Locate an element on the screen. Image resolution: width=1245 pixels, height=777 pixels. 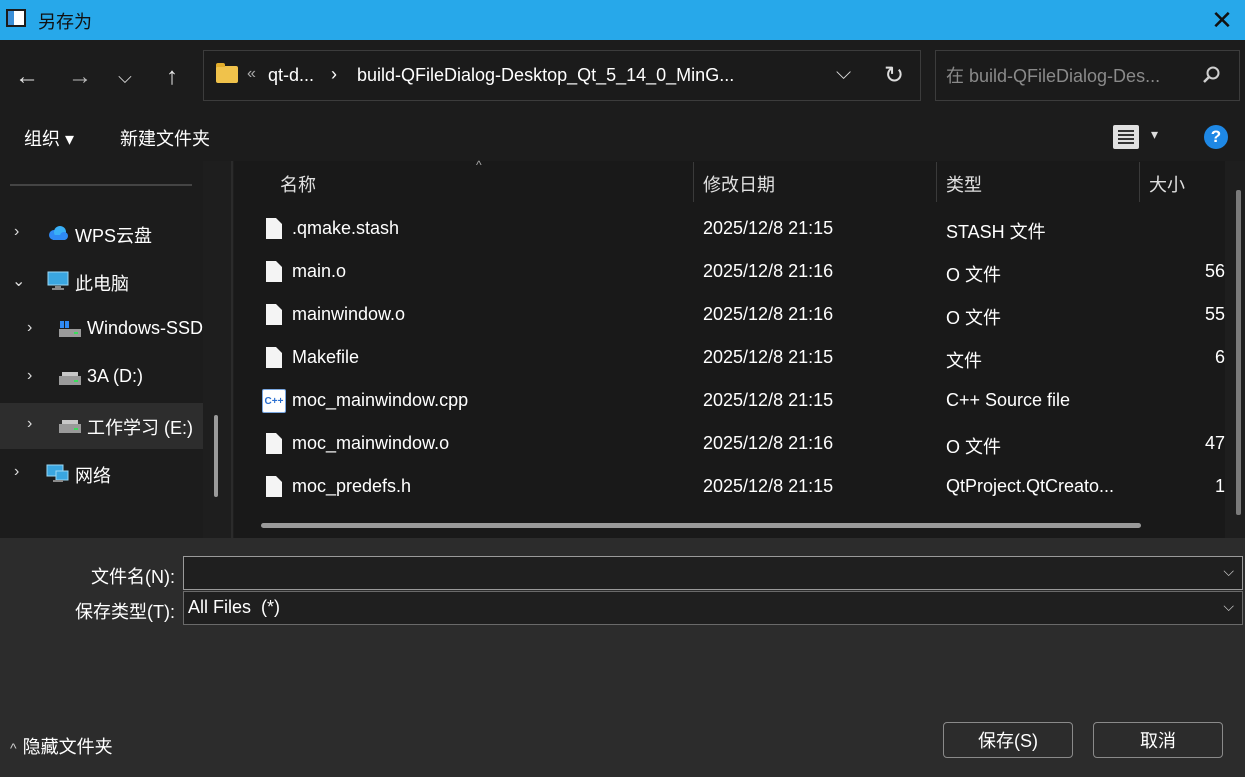
column-header-type: 类型 is located at coordinates (964, 184).